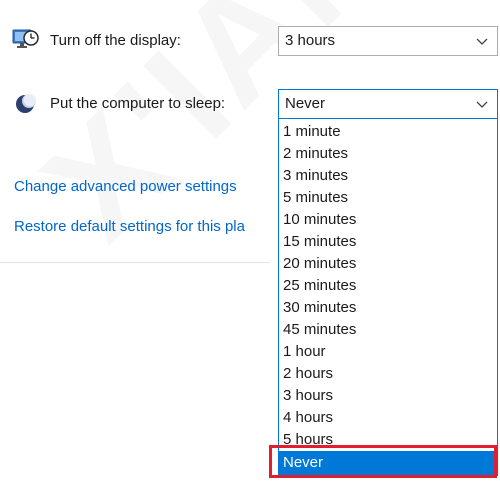 The height and width of the screenshot is (481, 500). What do you see at coordinates (388, 396) in the screenshot?
I see `dropdown-option: 3 hours` at bounding box center [388, 396].